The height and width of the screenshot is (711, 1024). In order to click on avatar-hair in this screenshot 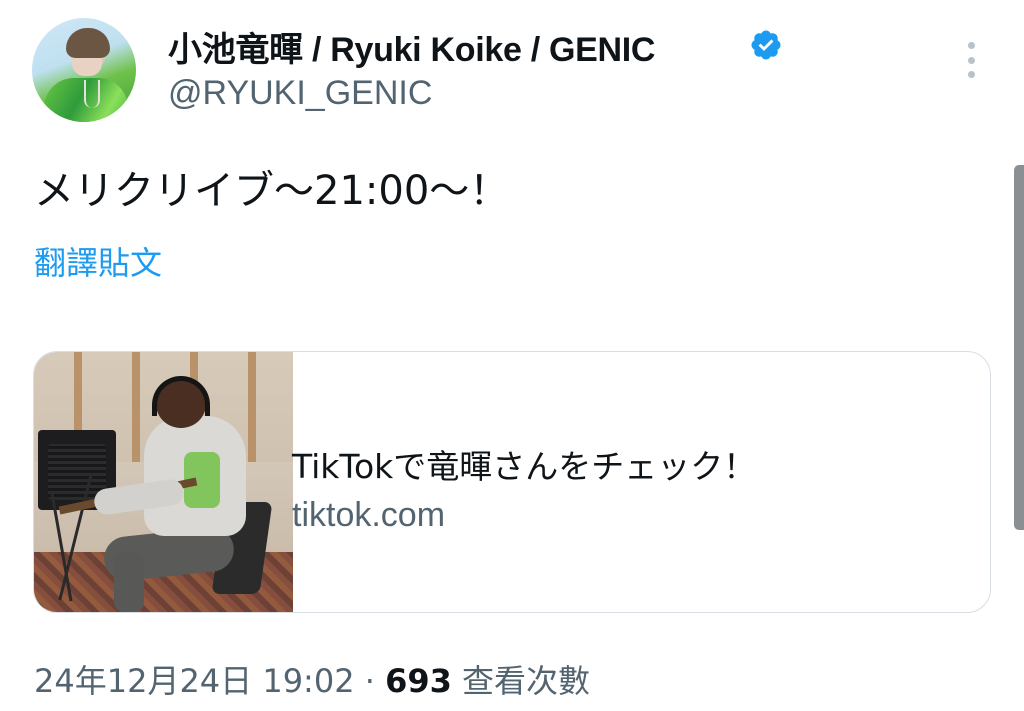, I will do `click(88, 43)`.